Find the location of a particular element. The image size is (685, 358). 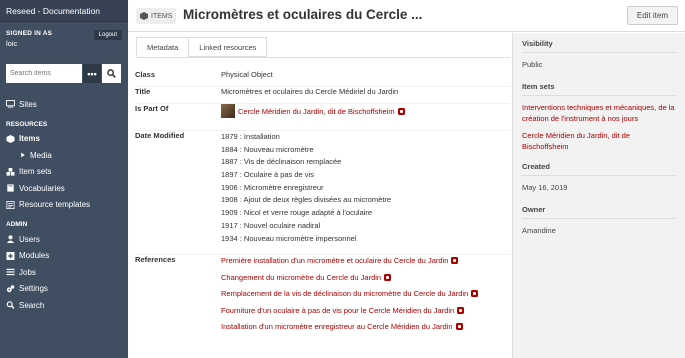

property-label: Class is located at coordinates (145, 74).